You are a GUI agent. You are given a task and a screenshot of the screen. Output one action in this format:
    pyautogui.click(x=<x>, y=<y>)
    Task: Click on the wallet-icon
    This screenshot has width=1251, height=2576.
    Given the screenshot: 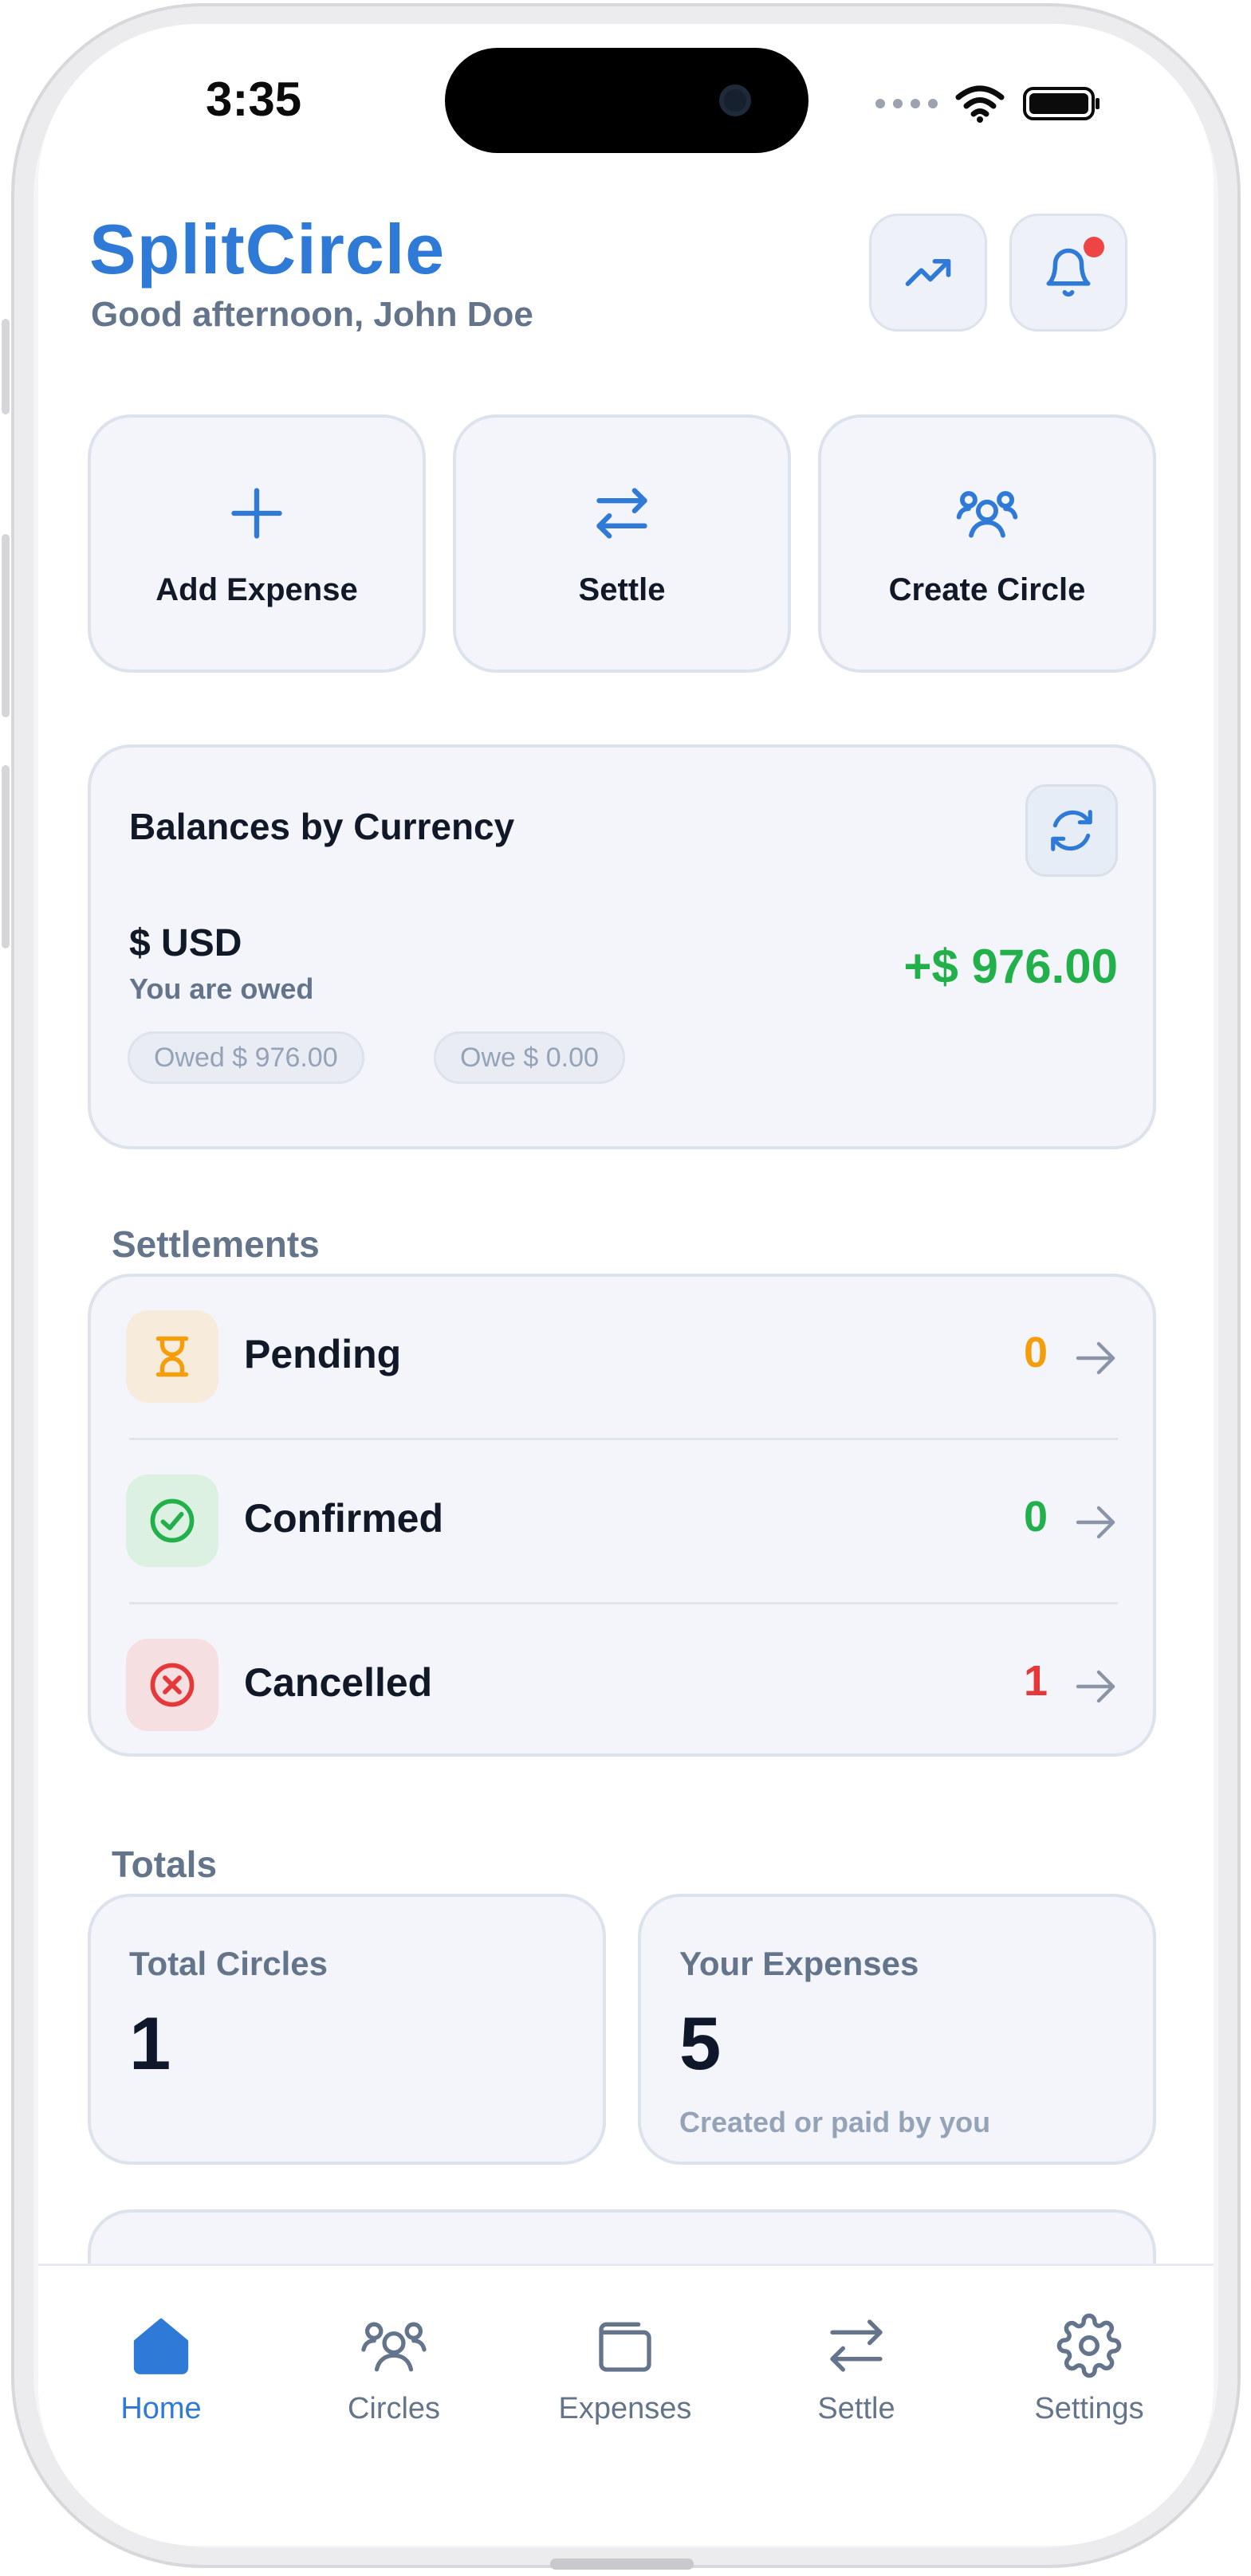 What is the action you would take?
    pyautogui.click(x=625, y=2347)
    